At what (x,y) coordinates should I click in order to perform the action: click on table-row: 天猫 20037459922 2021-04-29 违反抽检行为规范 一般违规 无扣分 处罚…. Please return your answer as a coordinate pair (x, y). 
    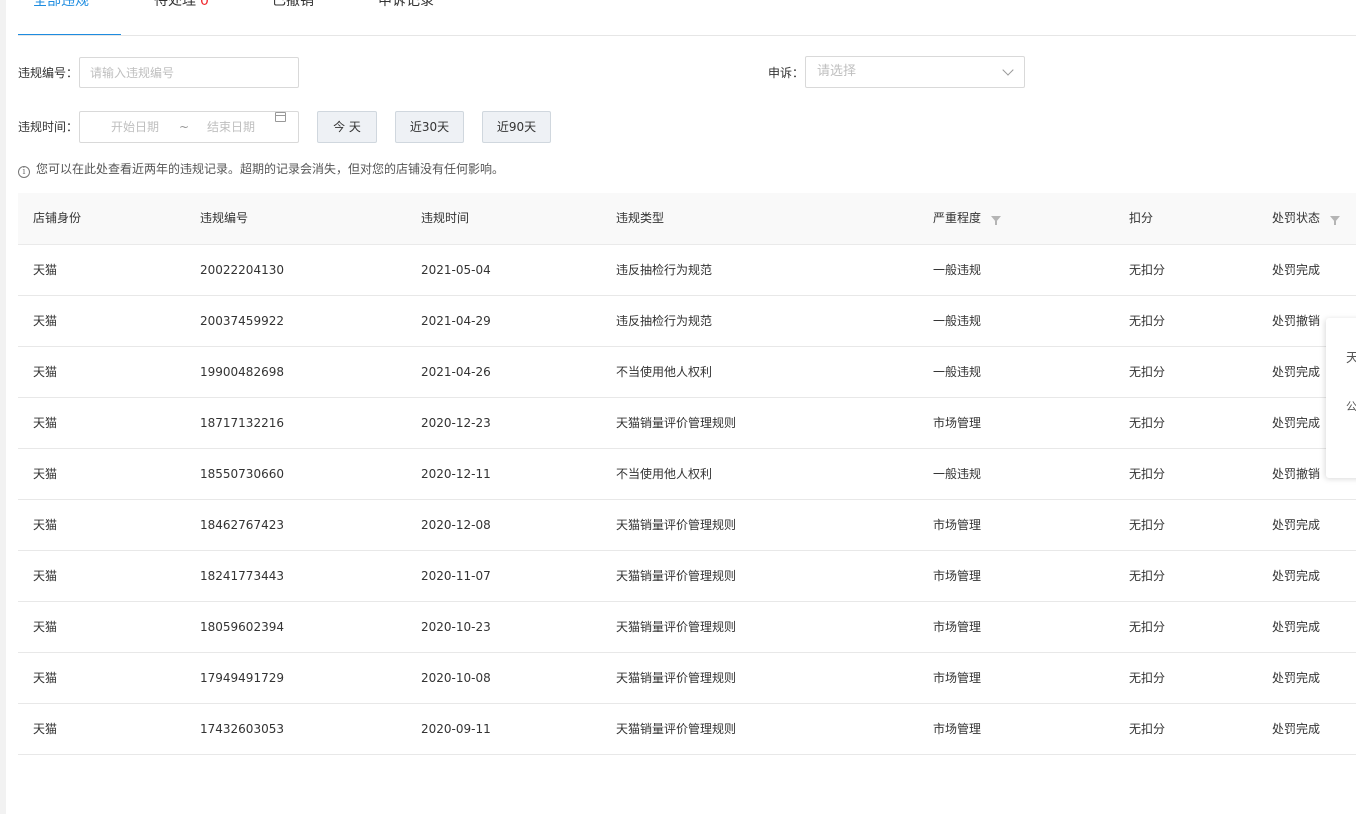
    Looking at the image, I should click on (687, 321).